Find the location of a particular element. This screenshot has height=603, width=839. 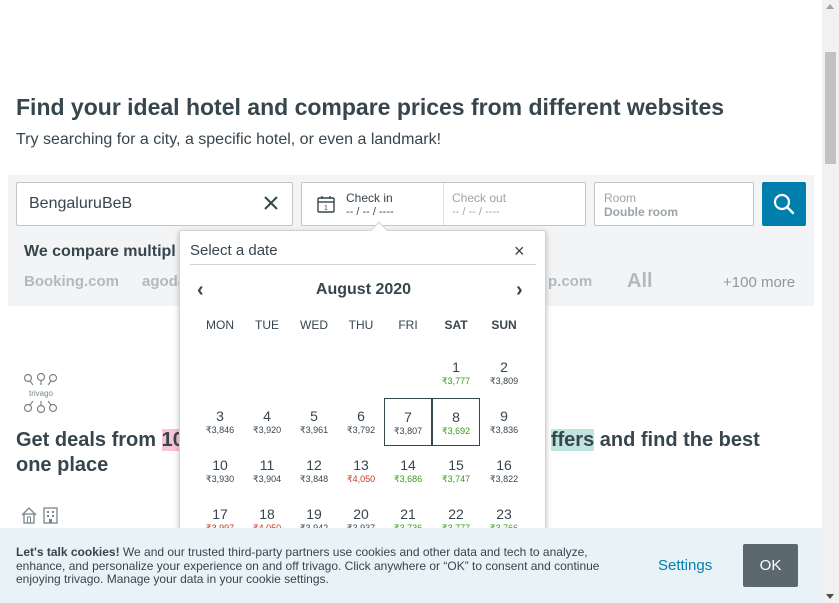

calendar-day: 12 ₹3,848 is located at coordinates (314, 471).